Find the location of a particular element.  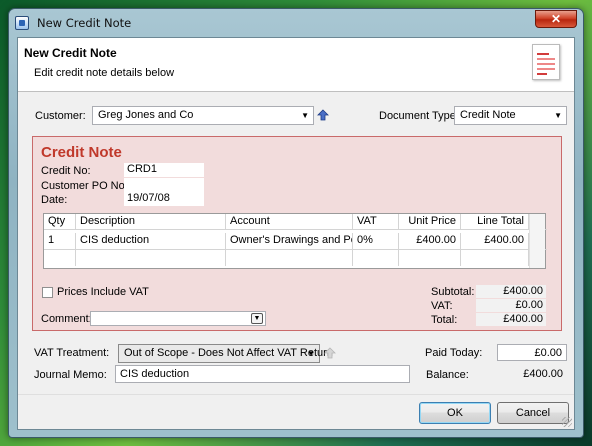

description-cell: CIS deduction is located at coordinates (151, 241).